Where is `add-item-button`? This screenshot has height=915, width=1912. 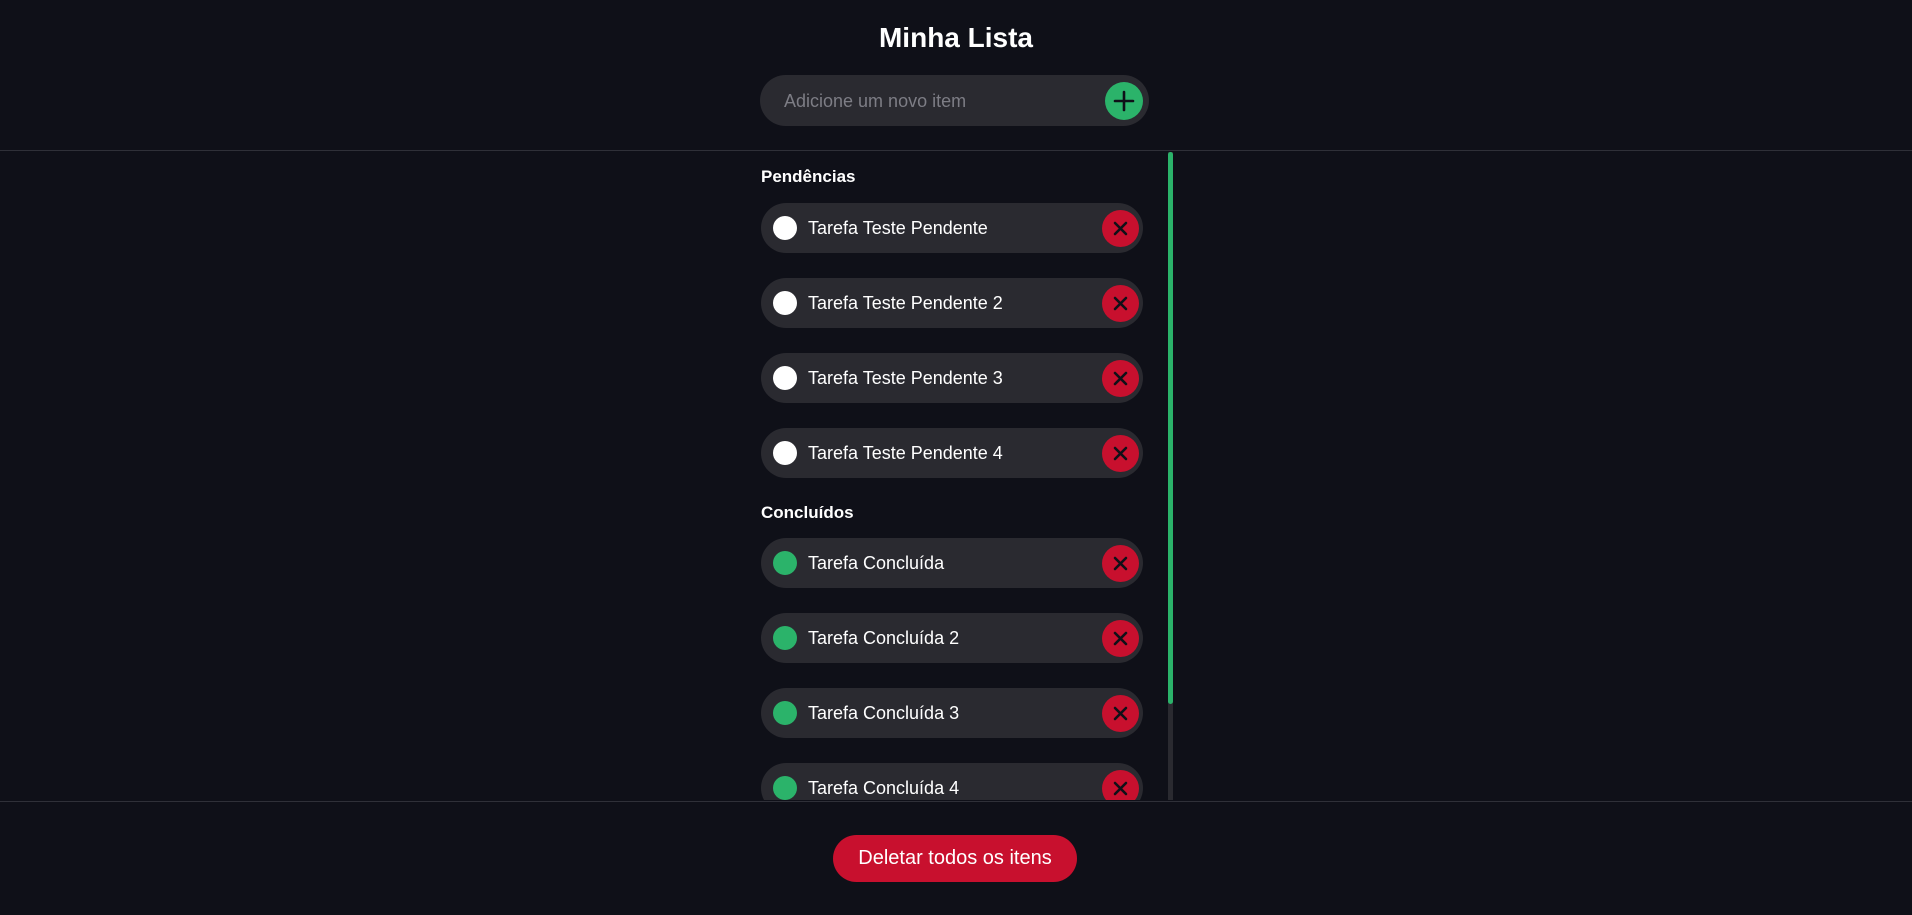 add-item-button is located at coordinates (1124, 101).